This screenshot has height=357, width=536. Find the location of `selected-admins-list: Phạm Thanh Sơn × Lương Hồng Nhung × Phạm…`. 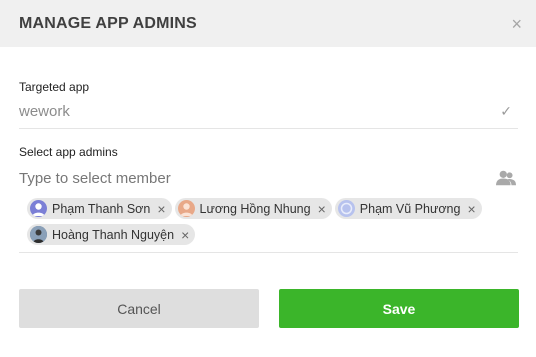

selected-admins-list: Phạm Thanh Sơn × Lương Hồng Nhung × Phạm… is located at coordinates (262, 224).